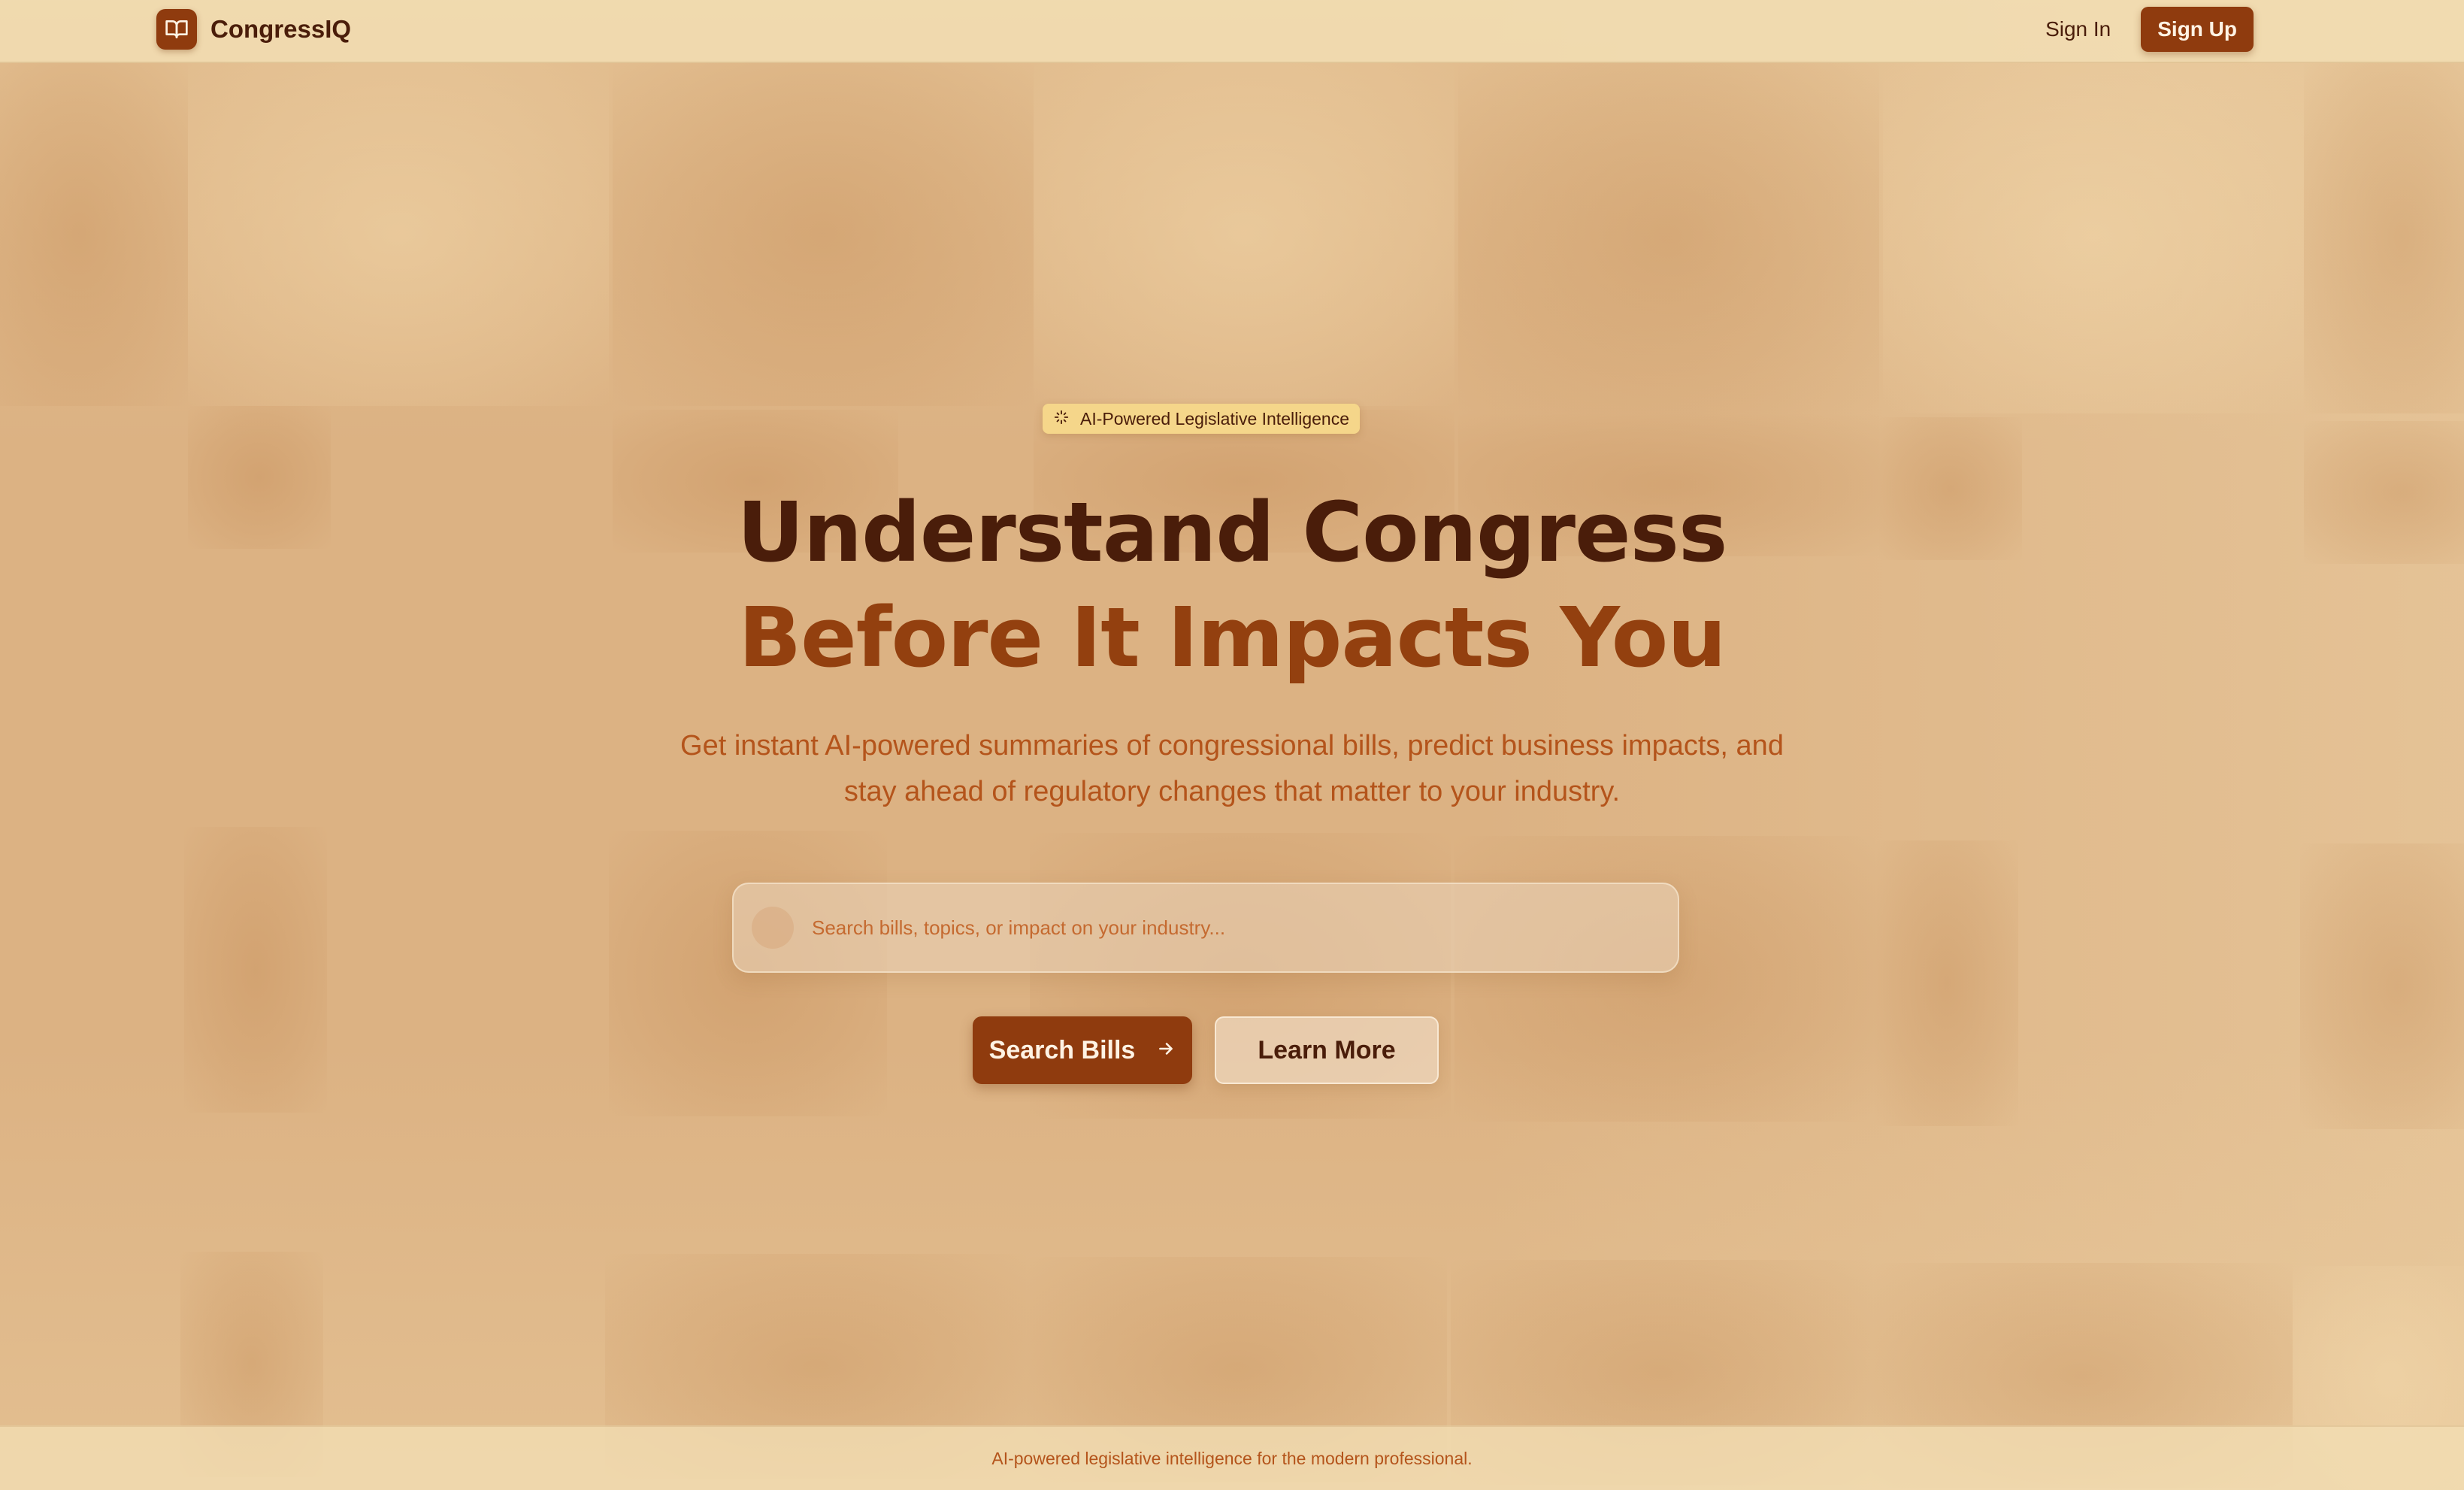  Describe the element at coordinates (1214, 418) in the screenshot. I see `badge-label: AI-Powered Legislative Intelligence` at that location.